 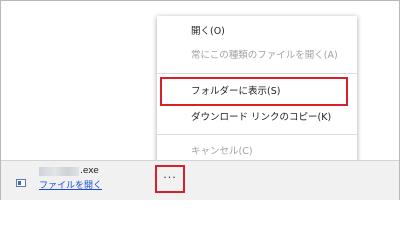 I want to click on menu-item-copy-link: ダウンロード リンクのコピー(K), so click(x=257, y=118).